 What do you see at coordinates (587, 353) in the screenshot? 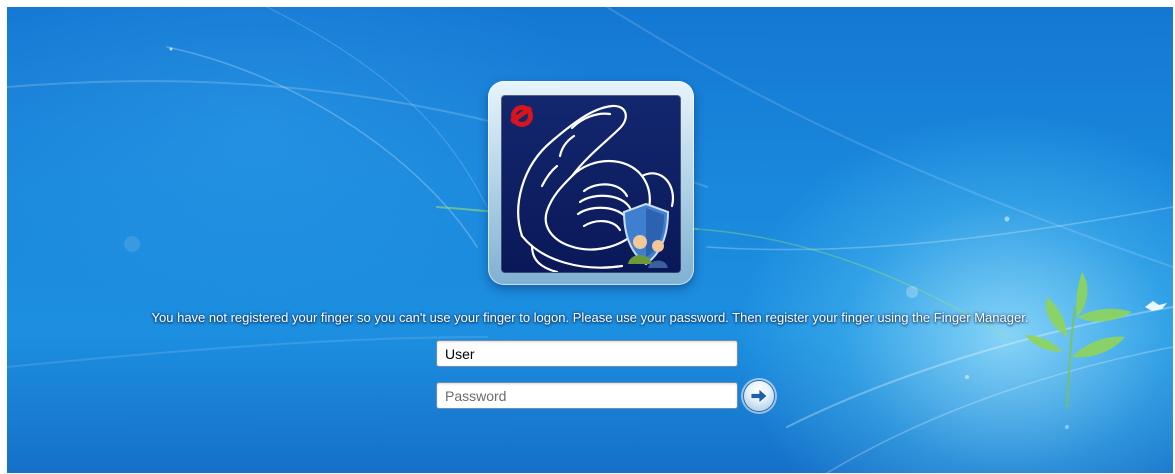
I see `username-field` at bounding box center [587, 353].